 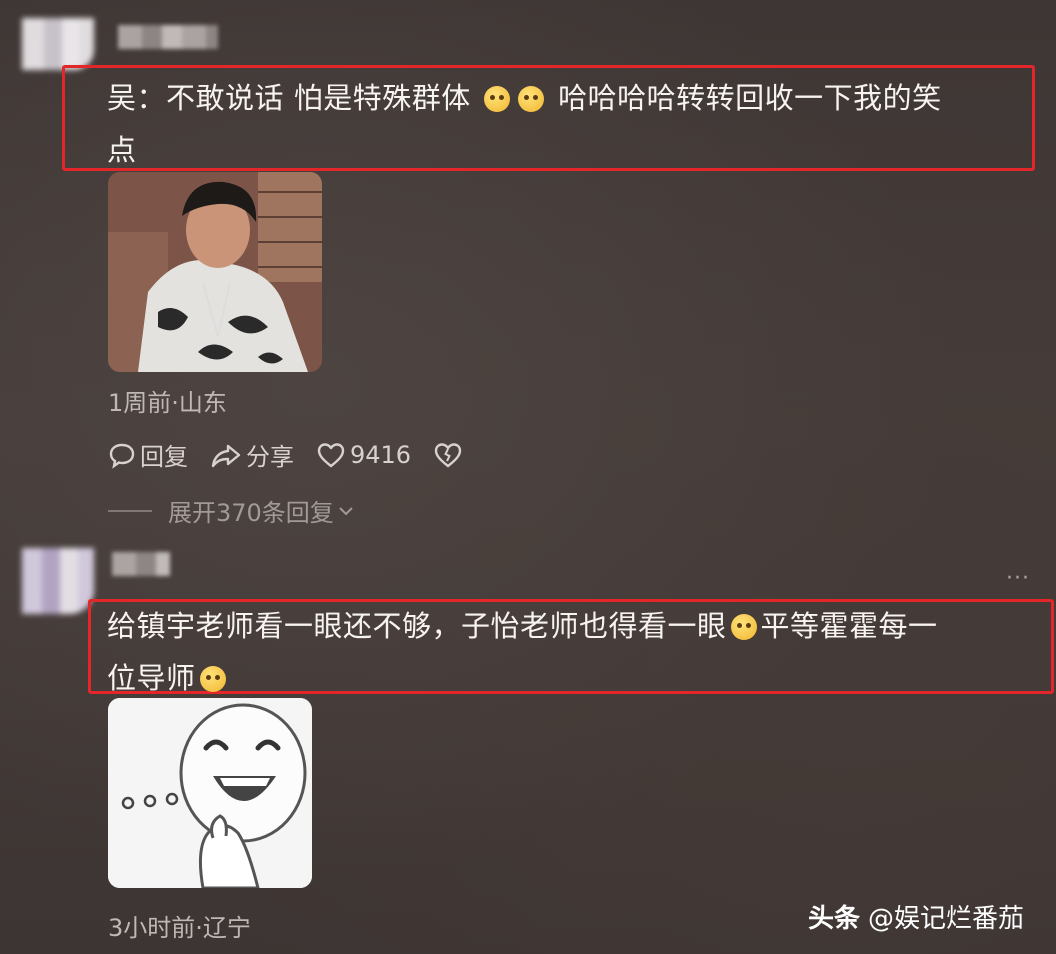 What do you see at coordinates (577, 652) in the screenshot?
I see `comment-text: 给镇宇老师看一眼还不够，子怡老师也得看一眼 平等霍霍每一 位导师` at bounding box center [577, 652].